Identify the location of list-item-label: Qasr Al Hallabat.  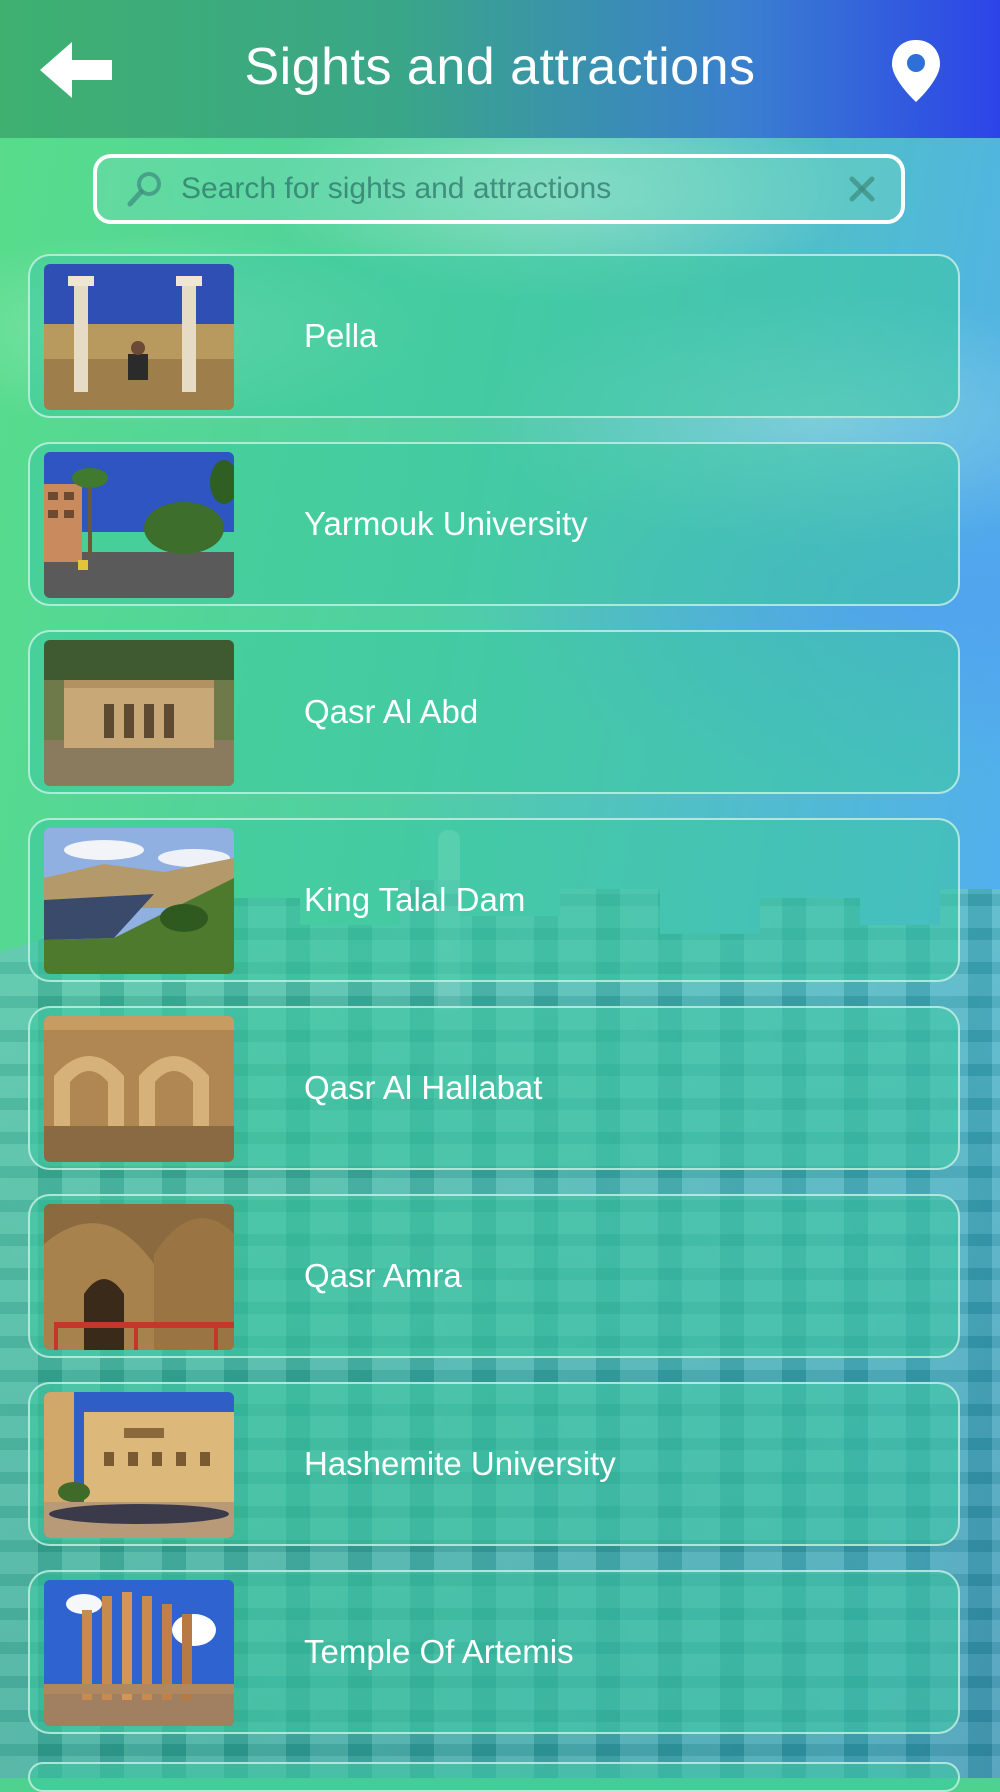
(423, 1087).